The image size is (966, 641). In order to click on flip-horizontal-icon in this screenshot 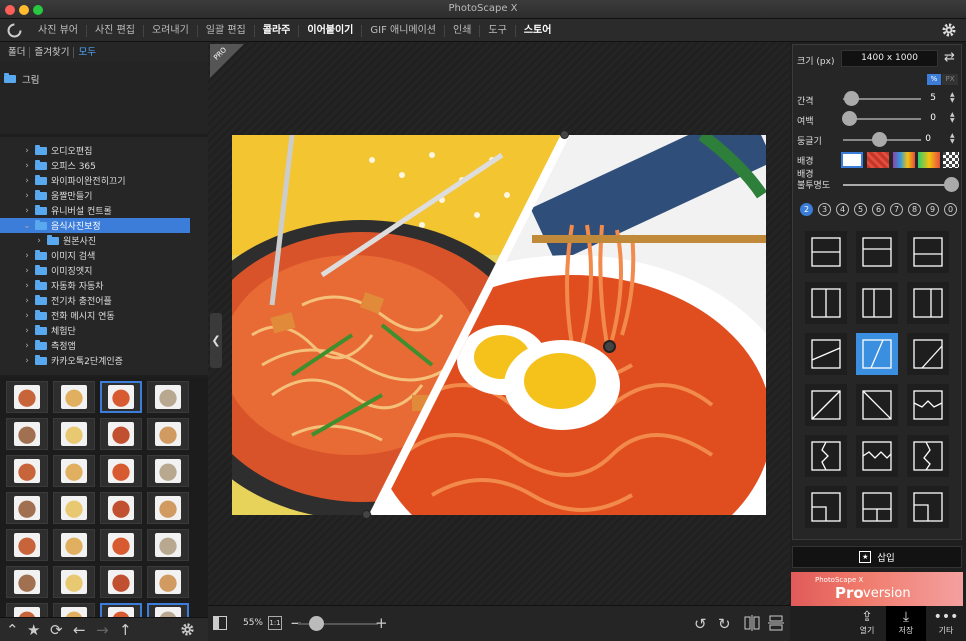, I will do `click(752, 623)`.